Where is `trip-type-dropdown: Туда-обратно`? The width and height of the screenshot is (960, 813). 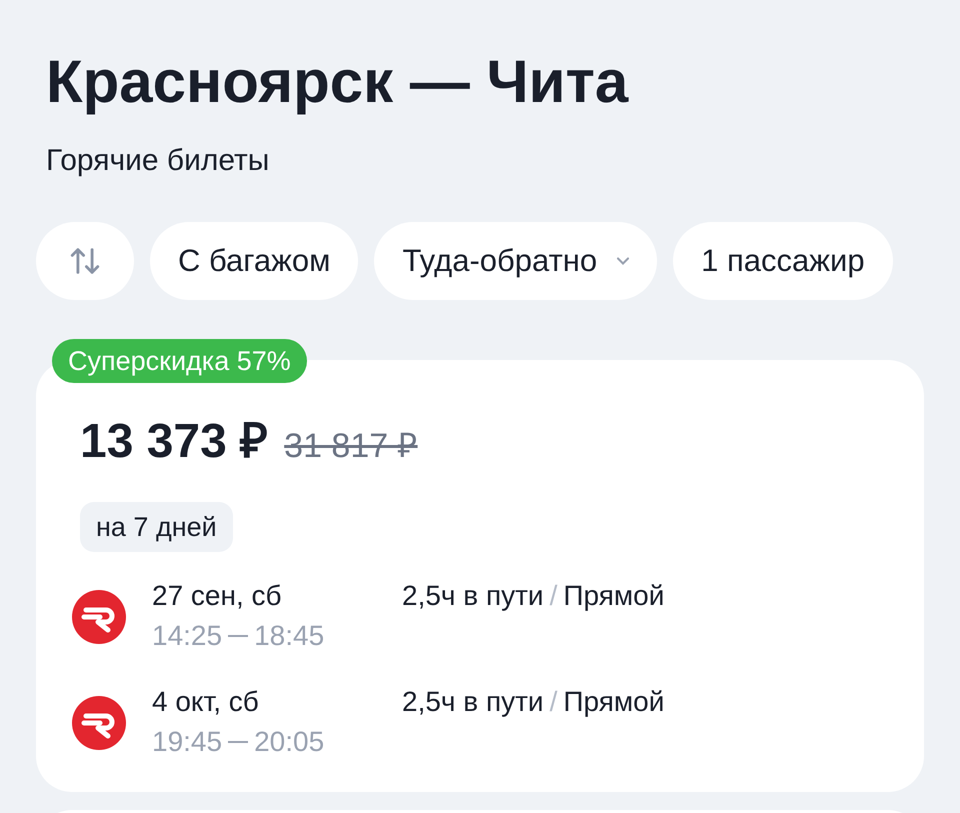 trip-type-dropdown: Туда-обратно is located at coordinates (516, 261).